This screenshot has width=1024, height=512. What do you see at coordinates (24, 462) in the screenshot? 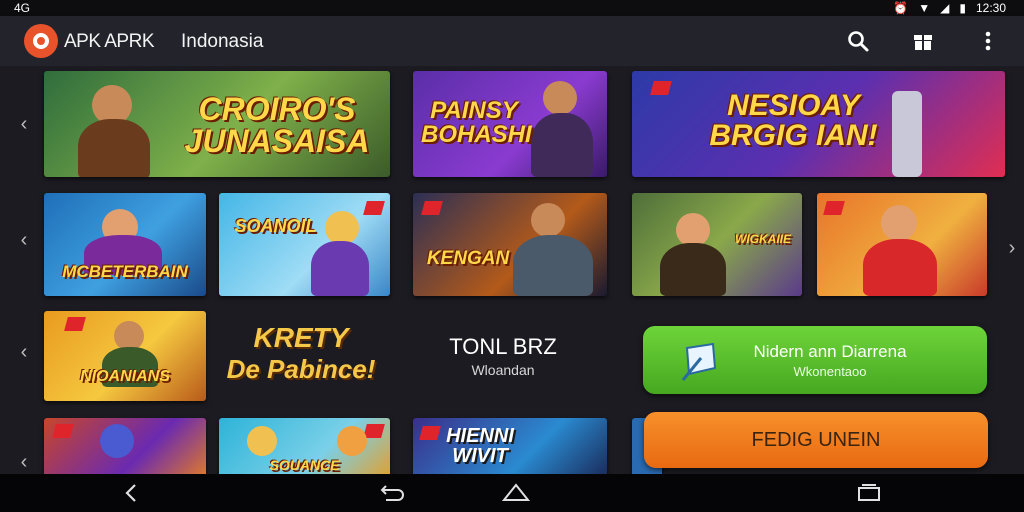
I see `row4-prev-chevron-icon: ‹` at bounding box center [24, 462].